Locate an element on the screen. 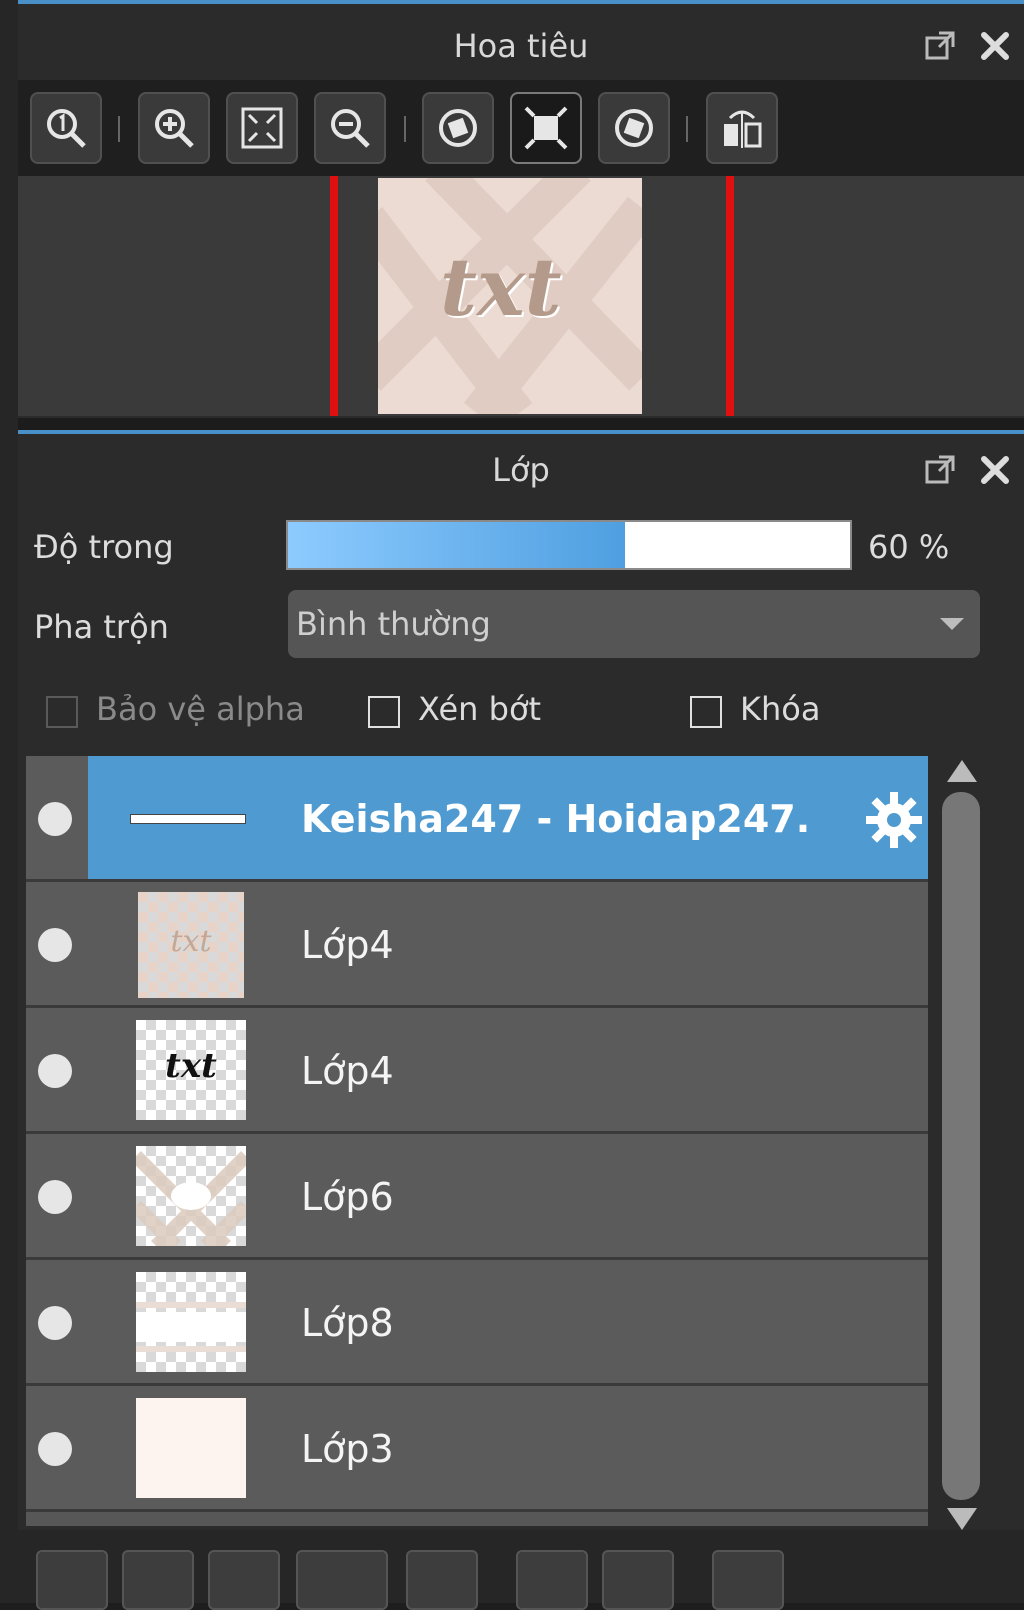 The height and width of the screenshot is (1610, 1024). layer-name: Lớp3 is located at coordinates (347, 1449).